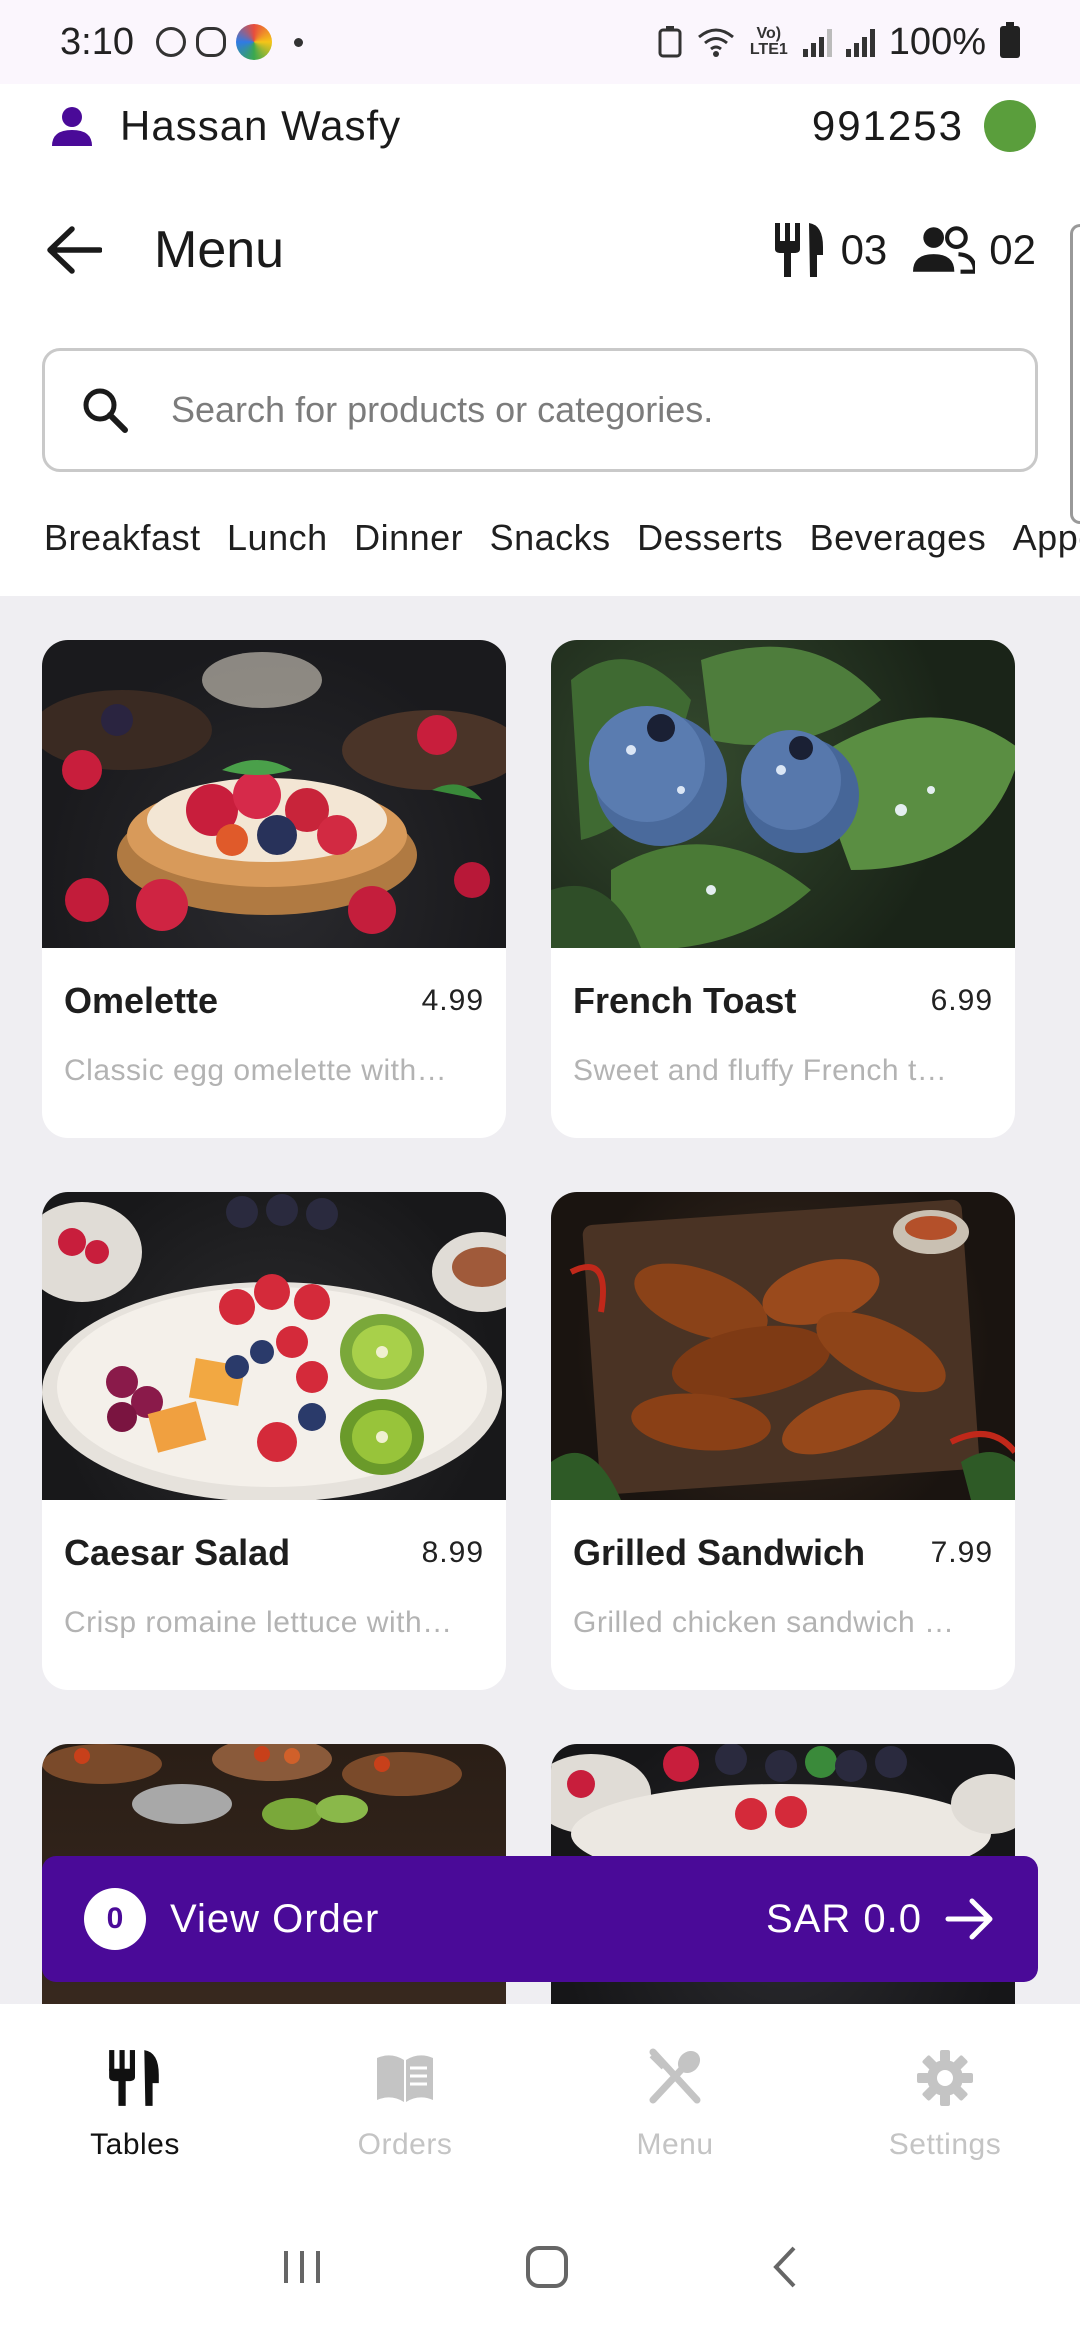 Image resolution: width=1080 pixels, height=2340 pixels. Describe the element at coordinates (540, 42) in the screenshot. I see `status-bar: 3:10 Vo) LTE1 100%` at that location.